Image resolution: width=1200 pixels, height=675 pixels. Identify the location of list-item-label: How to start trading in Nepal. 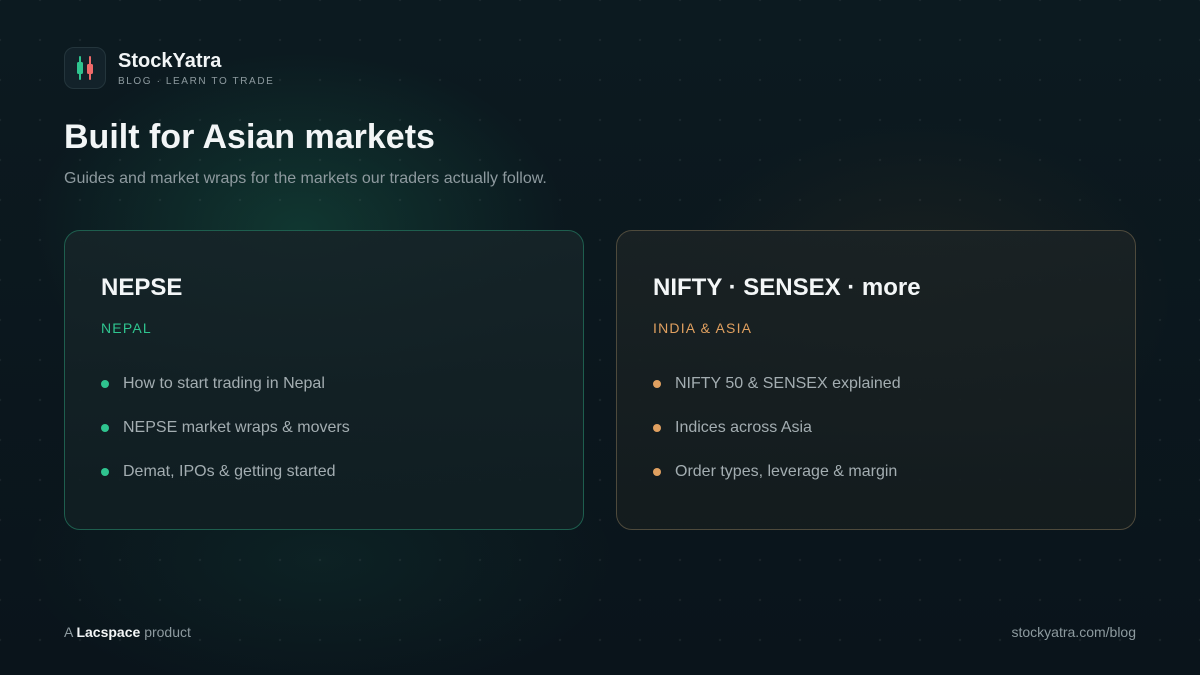
(224, 383).